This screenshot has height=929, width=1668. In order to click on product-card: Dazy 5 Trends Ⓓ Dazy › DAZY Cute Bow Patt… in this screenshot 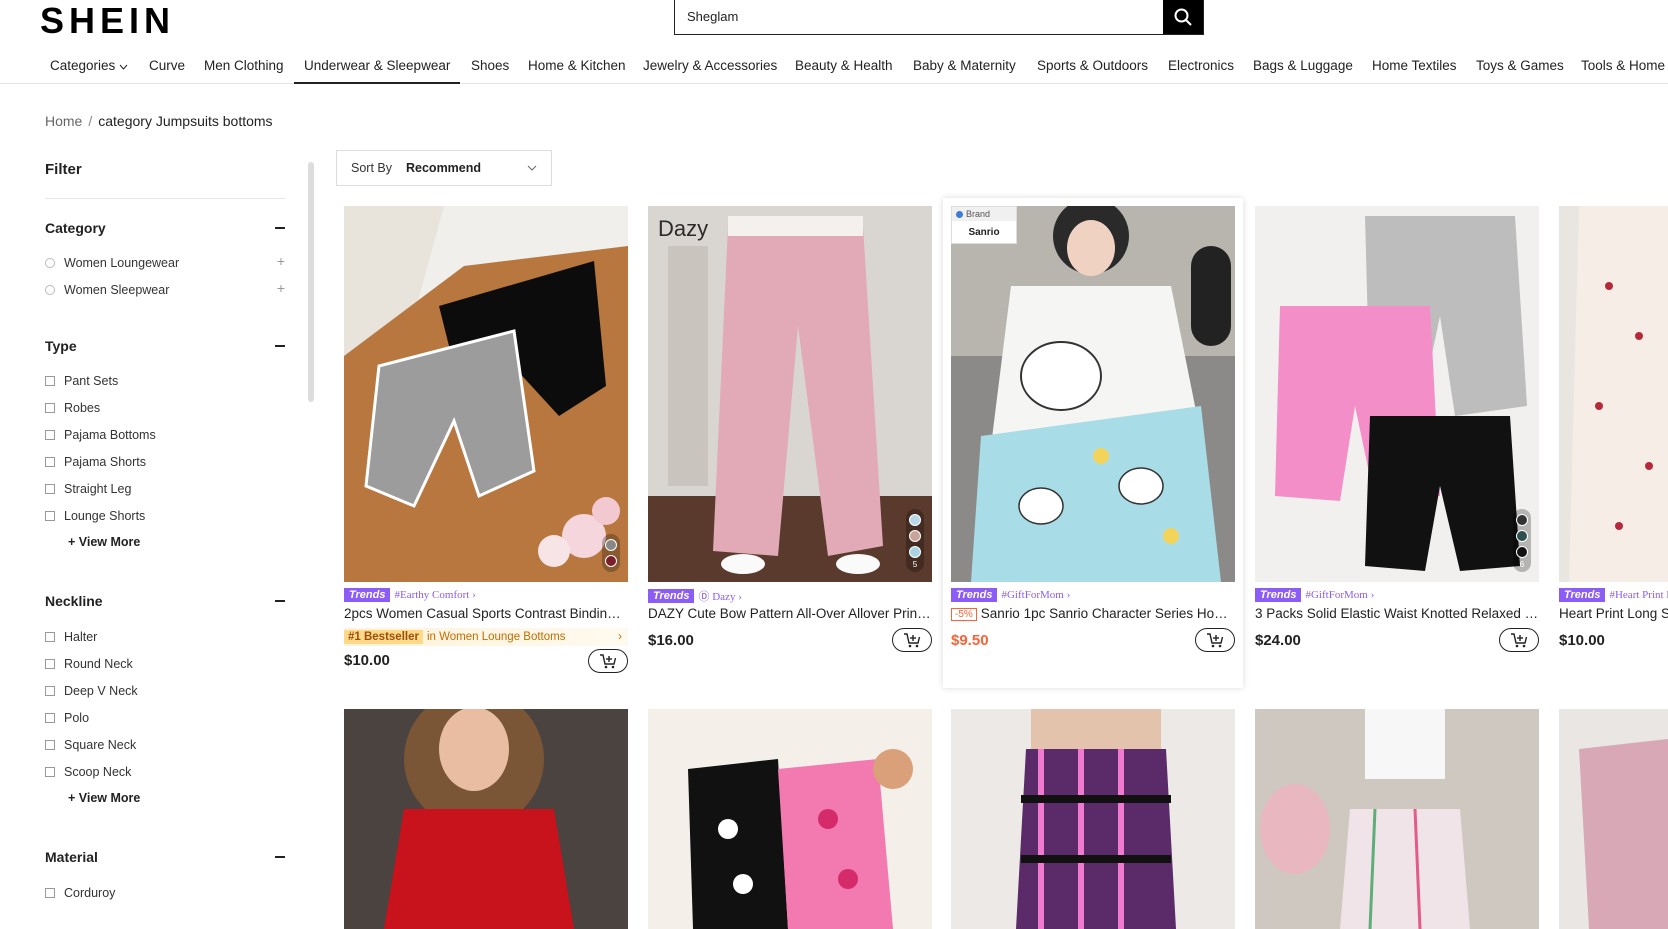, I will do `click(790, 446)`.